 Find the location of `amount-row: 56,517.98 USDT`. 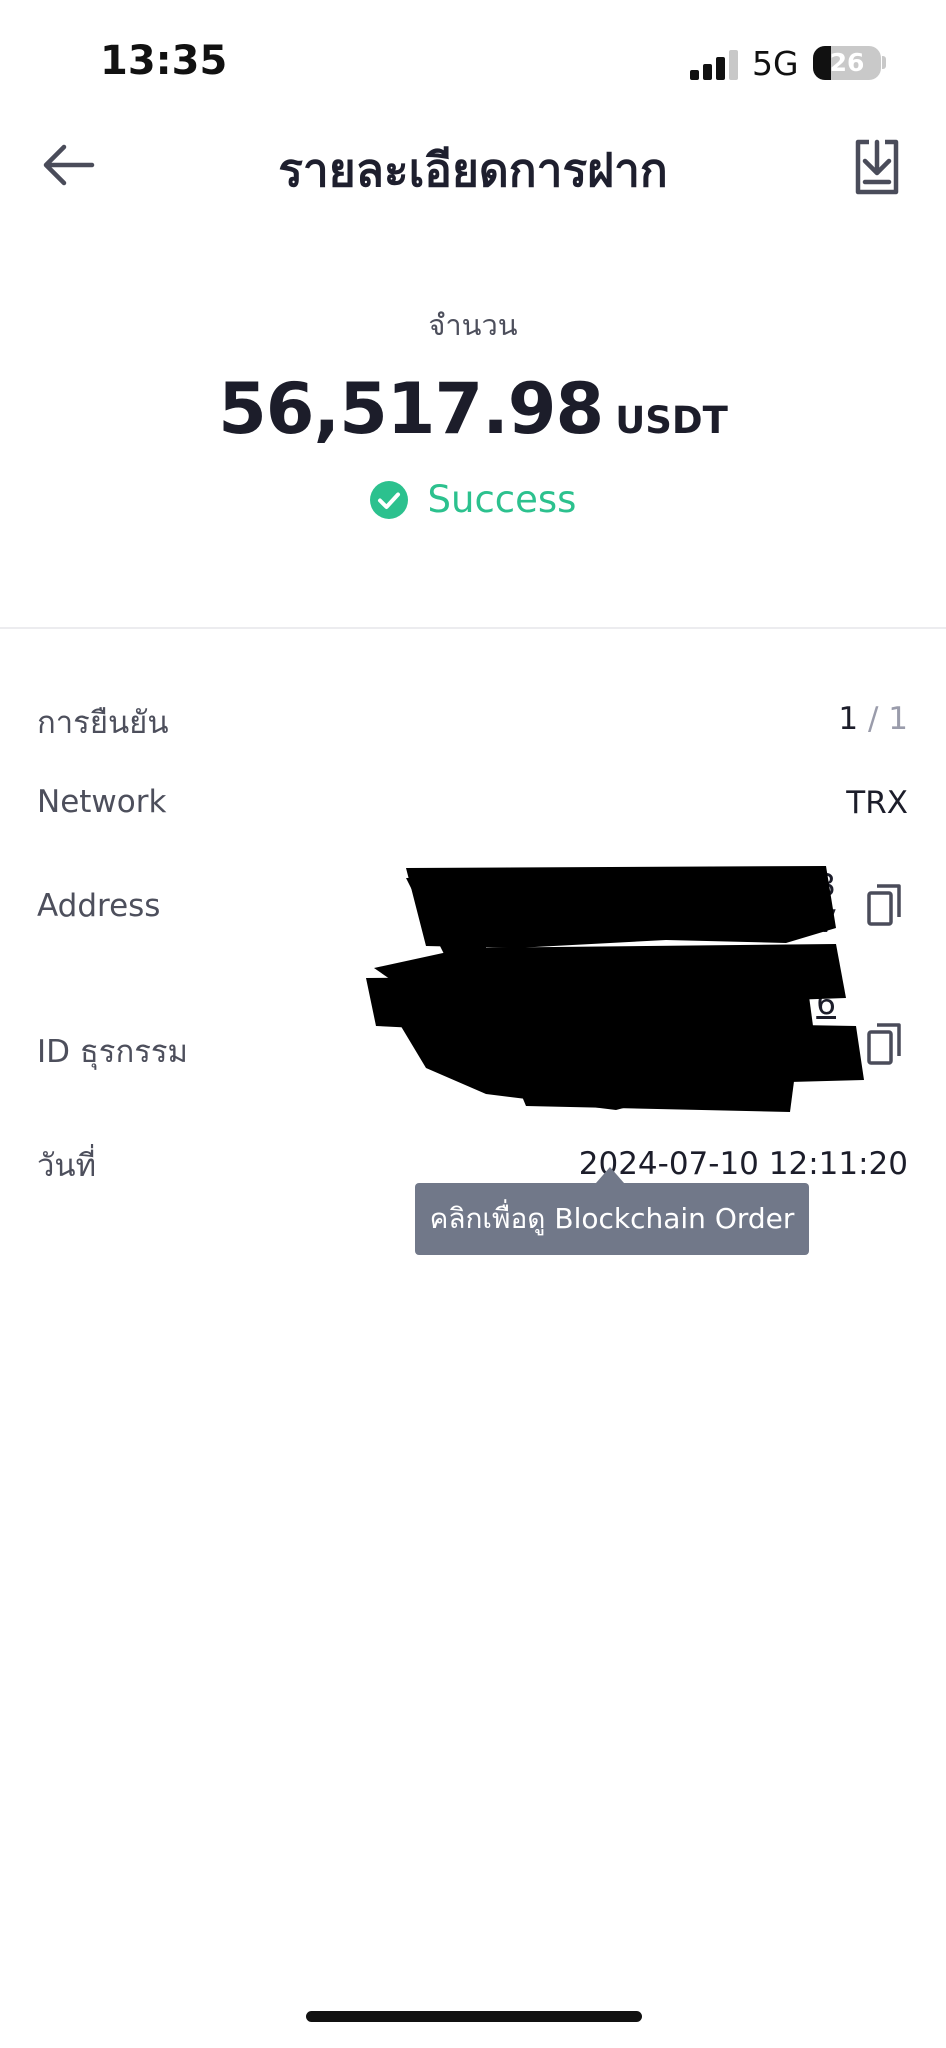

amount-row: 56,517.98 USDT is located at coordinates (473, 409).